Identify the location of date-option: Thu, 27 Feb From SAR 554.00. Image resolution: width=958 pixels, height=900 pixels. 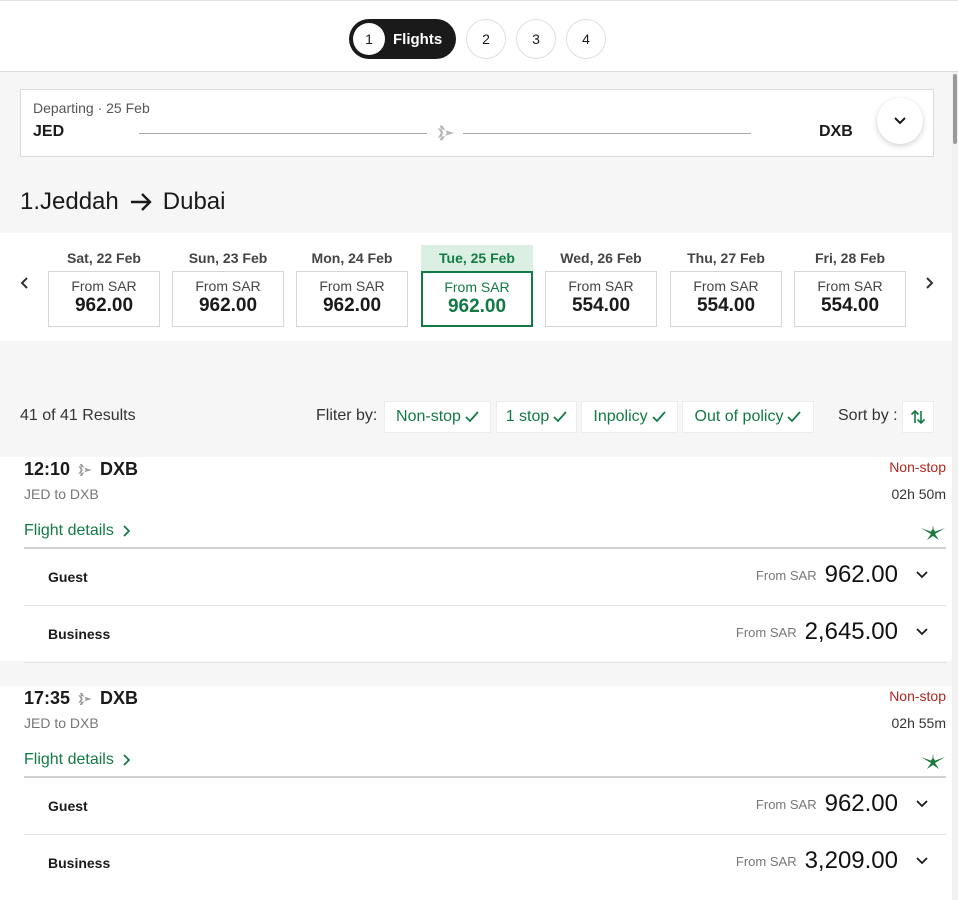
(726, 286).